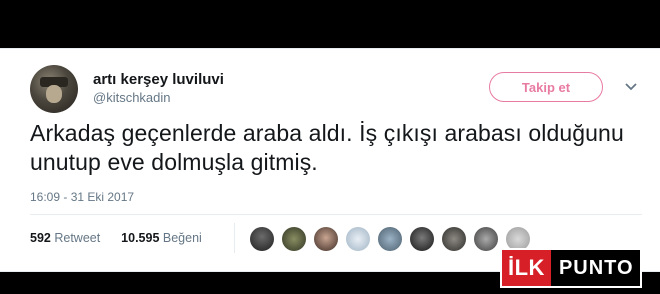  I want to click on retweet-stat: 592 Retweet, so click(67, 238).